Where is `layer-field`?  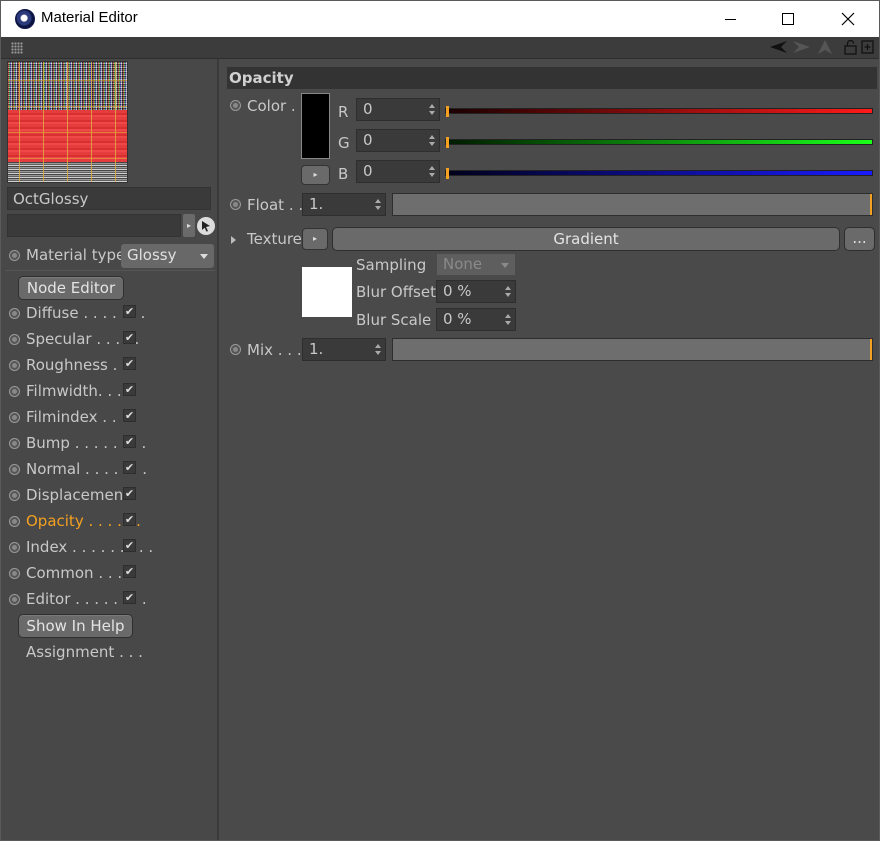 layer-field is located at coordinates (94, 225).